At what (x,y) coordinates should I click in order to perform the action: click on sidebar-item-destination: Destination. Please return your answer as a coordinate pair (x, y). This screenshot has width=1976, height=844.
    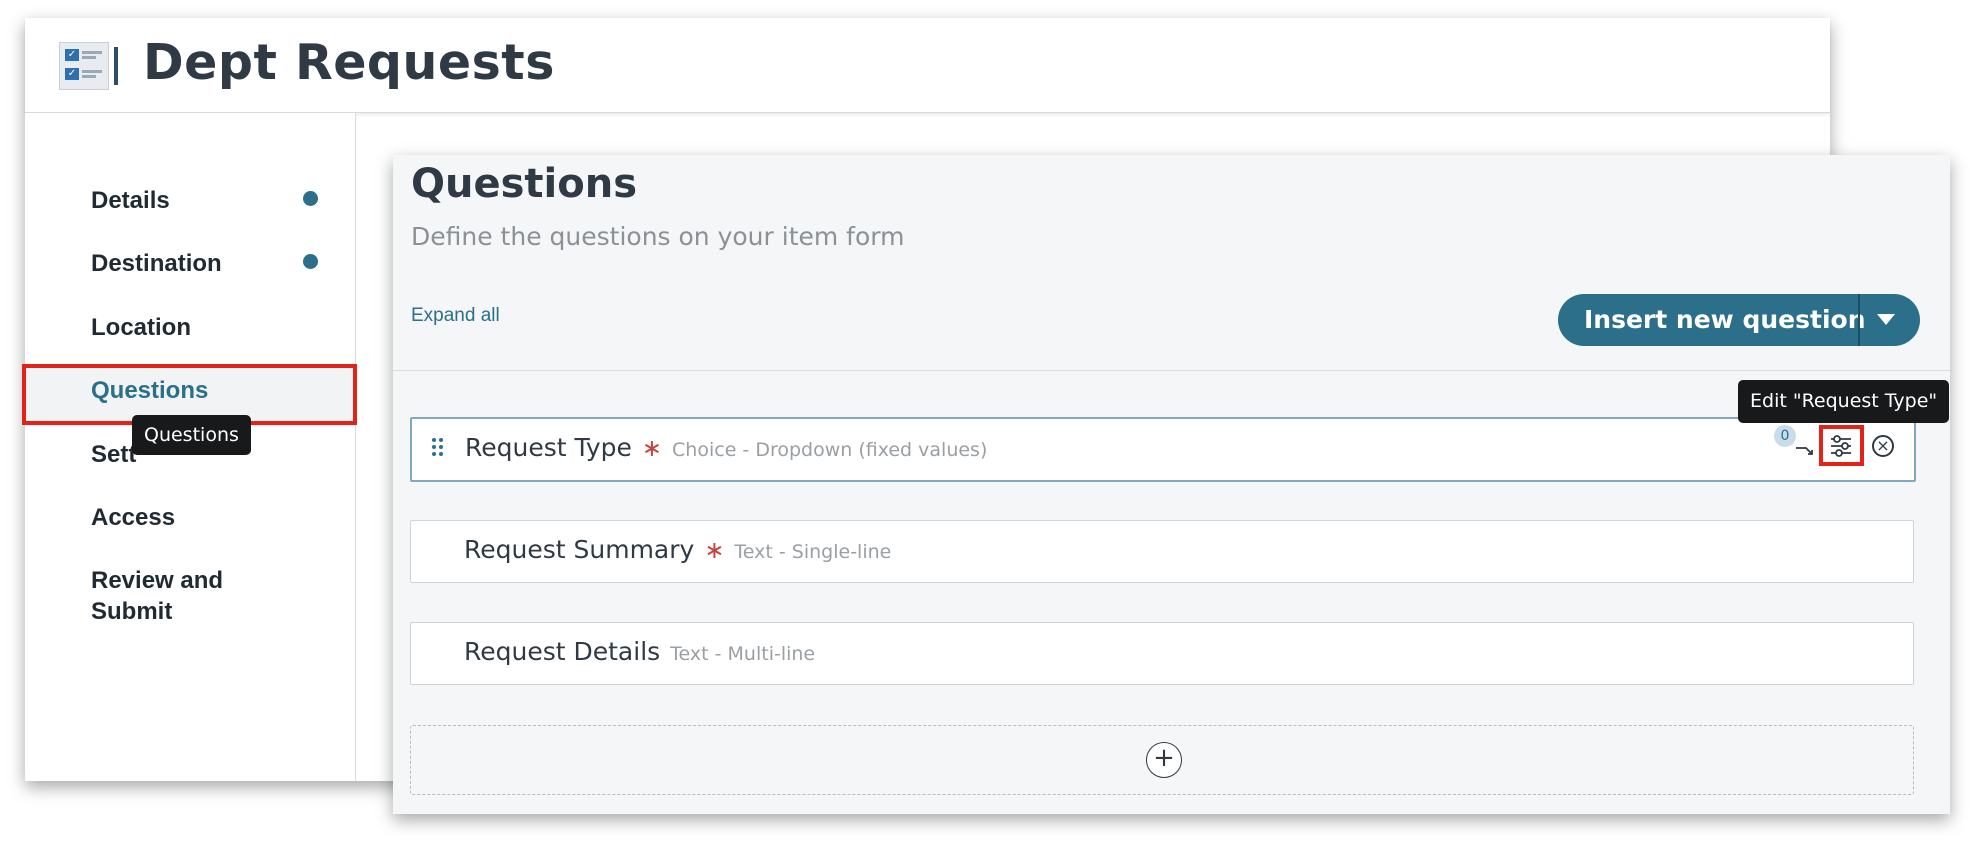
    Looking at the image, I should click on (156, 263).